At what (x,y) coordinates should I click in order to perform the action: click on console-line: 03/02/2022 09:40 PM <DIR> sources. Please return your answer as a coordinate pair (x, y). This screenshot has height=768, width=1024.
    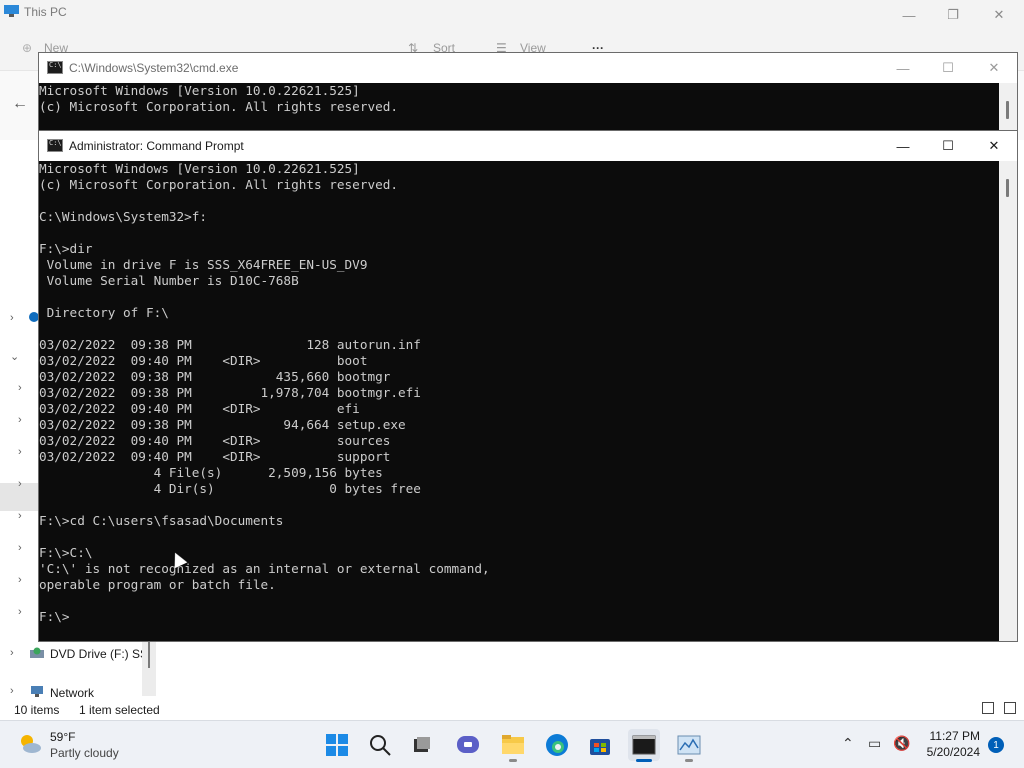
    Looking at the image, I should click on (215, 440).